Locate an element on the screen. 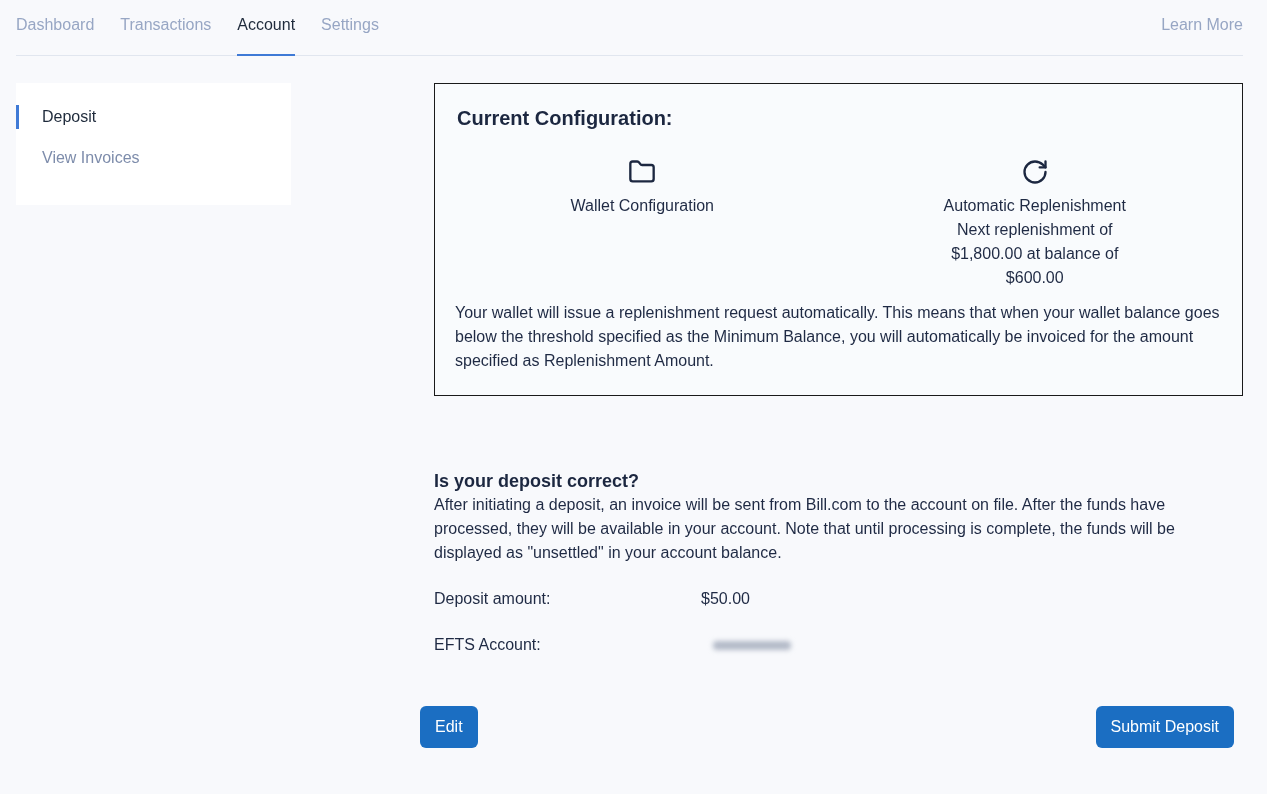 This screenshot has height=794, width=1267. configuration-item-title: Automatic Replenishment is located at coordinates (1034, 206).